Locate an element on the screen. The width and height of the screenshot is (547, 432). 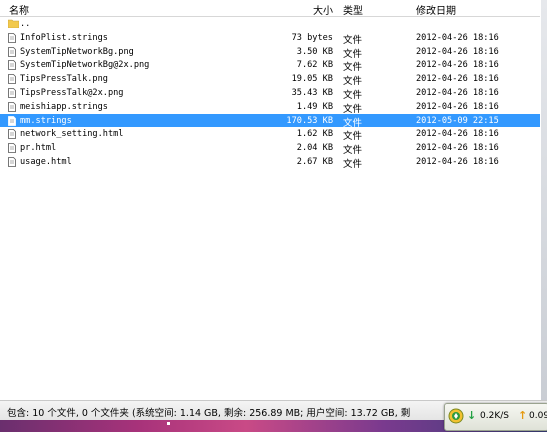
file-row: pr.html 2.04 KB 文件 2012-04-26 18:16 is located at coordinates (270, 148).